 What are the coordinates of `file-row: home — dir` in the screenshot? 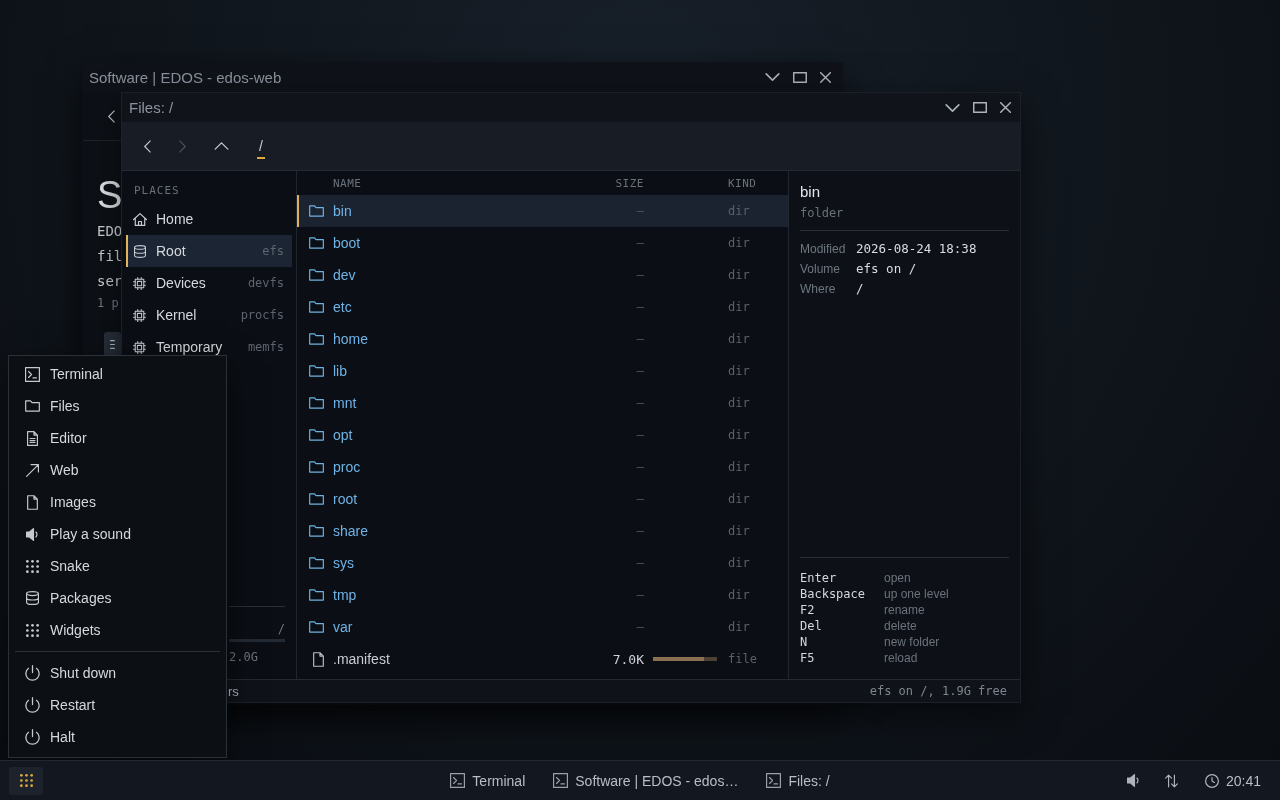 It's located at (542, 339).